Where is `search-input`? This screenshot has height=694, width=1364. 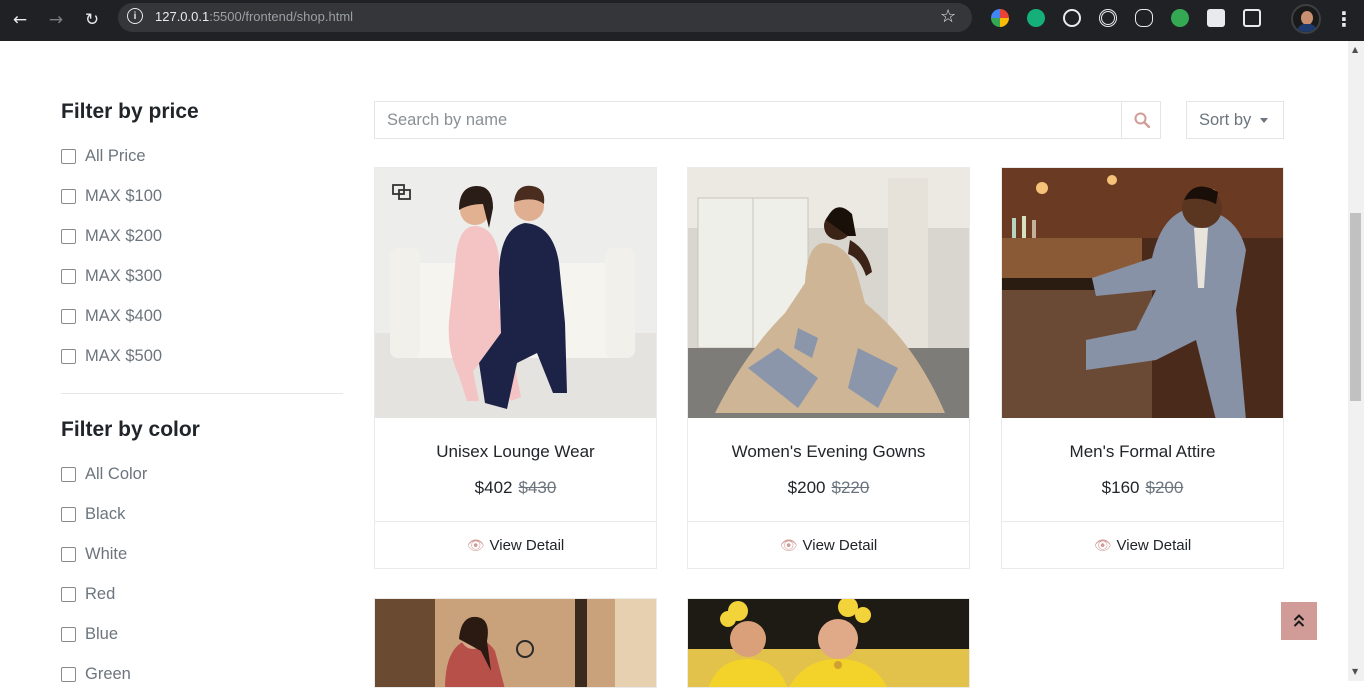
search-input is located at coordinates (748, 120).